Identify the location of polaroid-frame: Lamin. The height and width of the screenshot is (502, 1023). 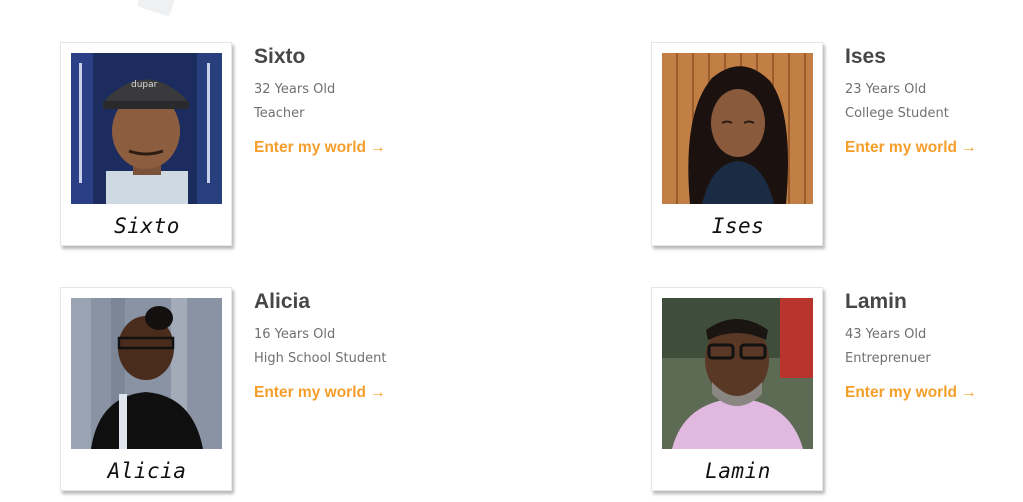
(737, 389).